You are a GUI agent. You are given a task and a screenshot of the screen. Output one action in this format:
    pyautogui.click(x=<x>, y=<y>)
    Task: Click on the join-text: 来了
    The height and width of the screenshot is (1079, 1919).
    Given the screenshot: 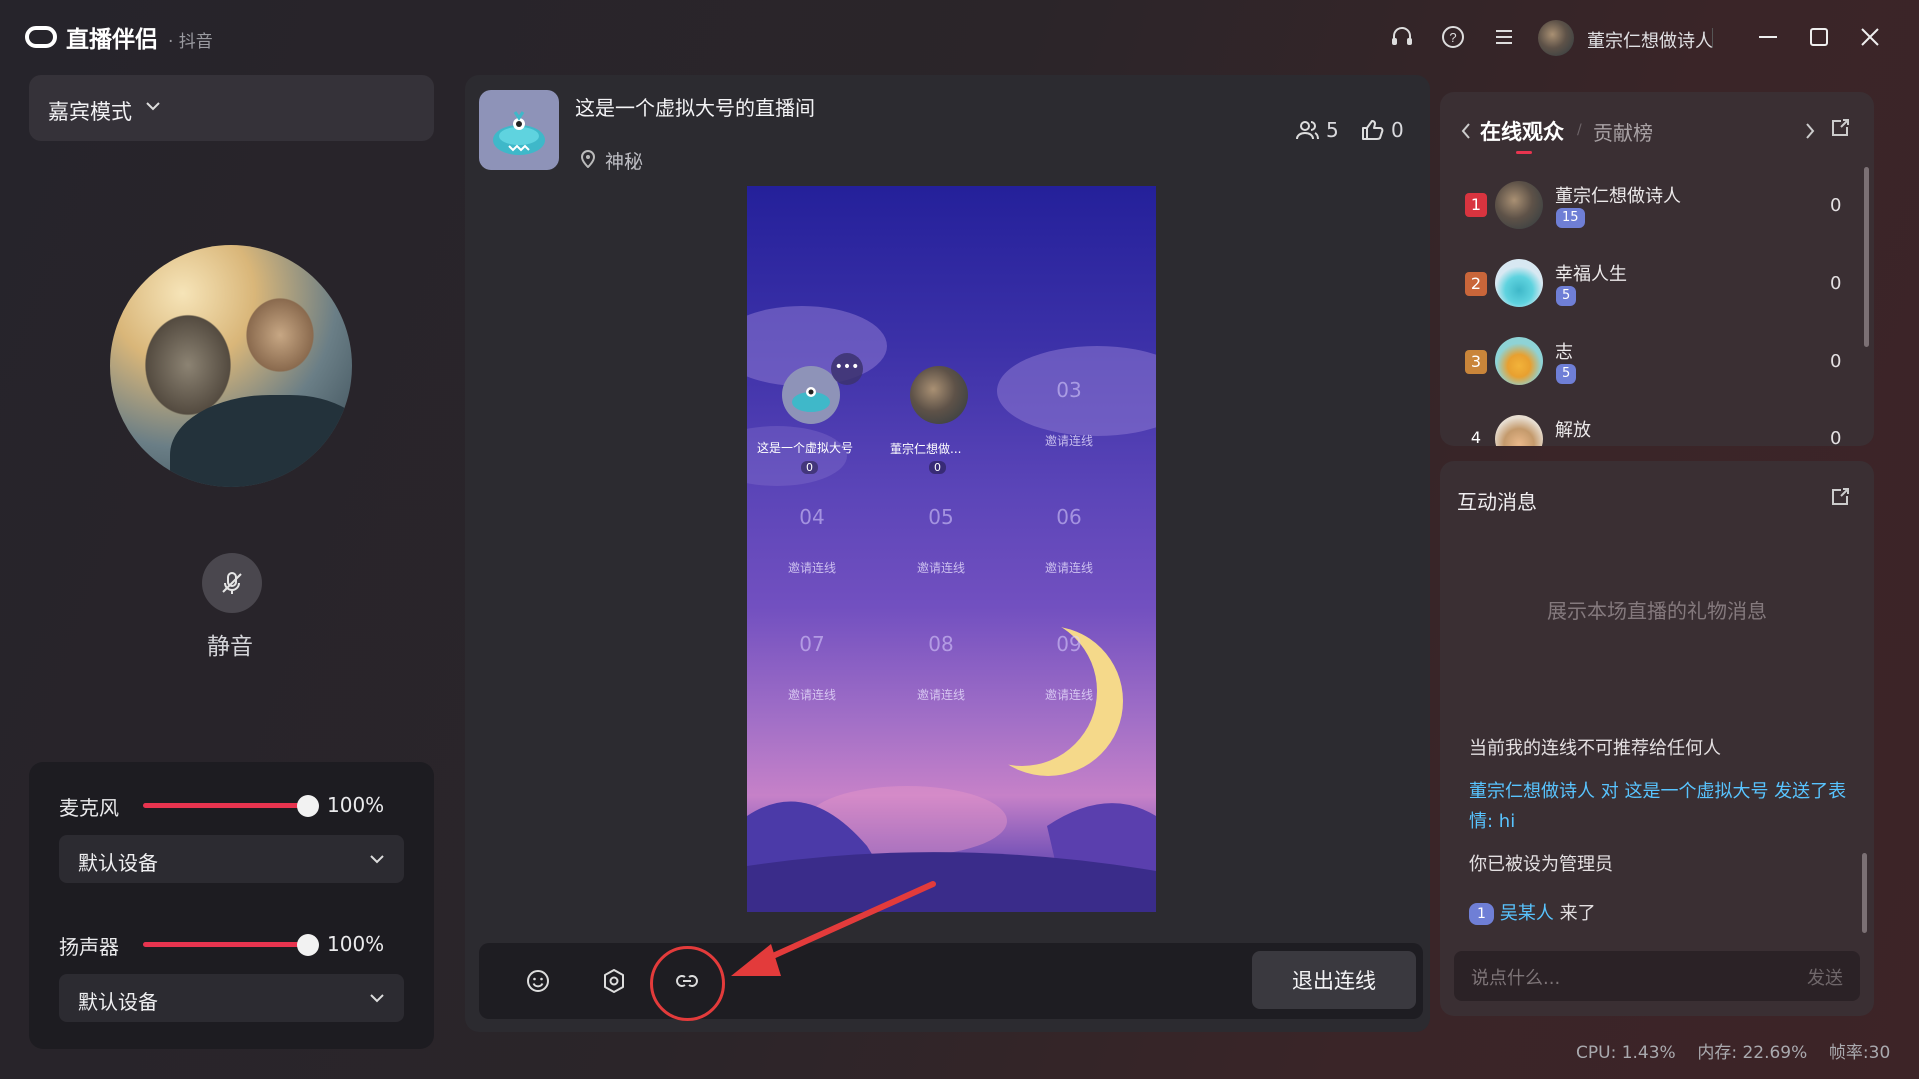 What is the action you would take?
    pyautogui.click(x=1574, y=913)
    